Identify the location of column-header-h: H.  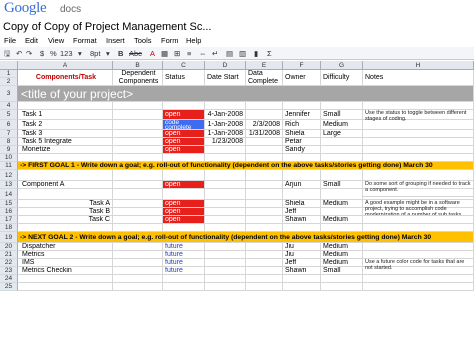
(418, 65).